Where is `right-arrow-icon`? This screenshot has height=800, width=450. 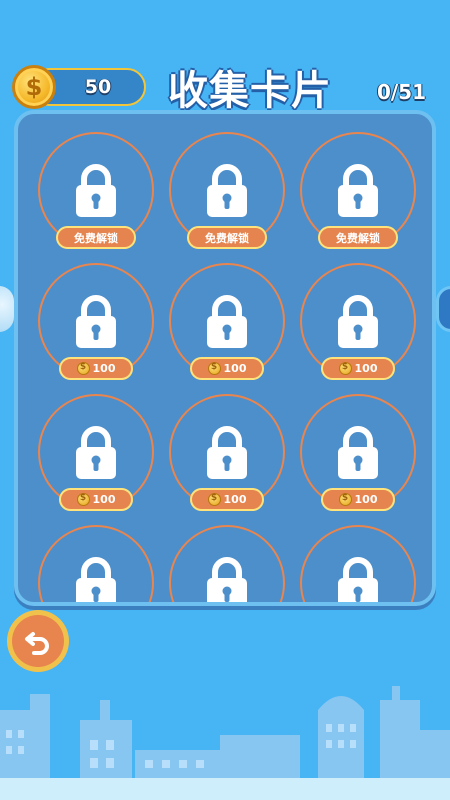
right-arrow-icon is located at coordinates (443, 309).